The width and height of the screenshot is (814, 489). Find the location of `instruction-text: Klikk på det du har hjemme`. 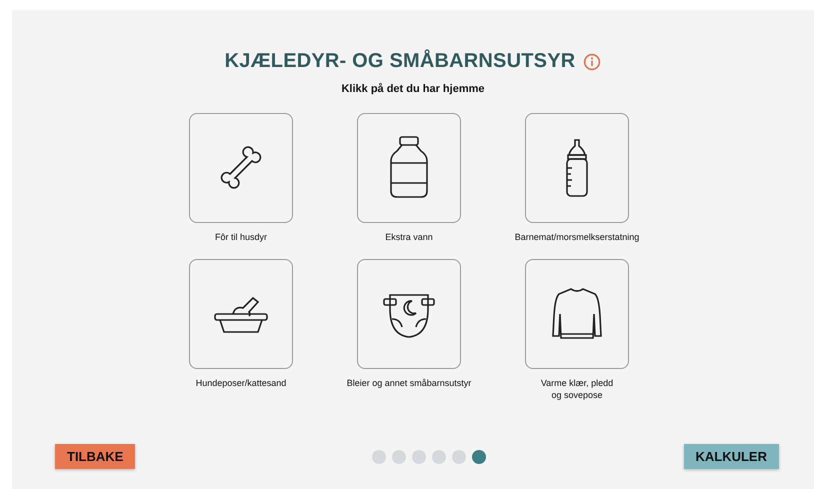

instruction-text: Klikk på det du har hjemme is located at coordinates (413, 89).